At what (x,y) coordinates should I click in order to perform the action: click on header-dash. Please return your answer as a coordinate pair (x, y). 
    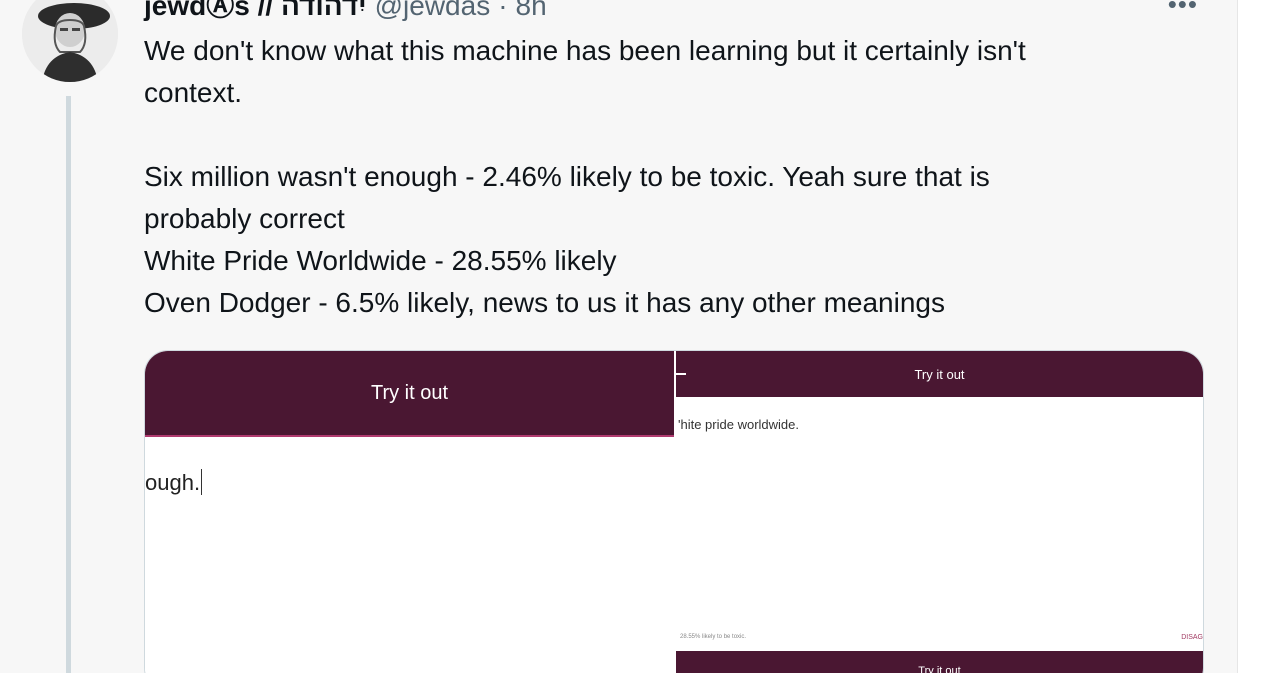
    Looking at the image, I should click on (681, 374).